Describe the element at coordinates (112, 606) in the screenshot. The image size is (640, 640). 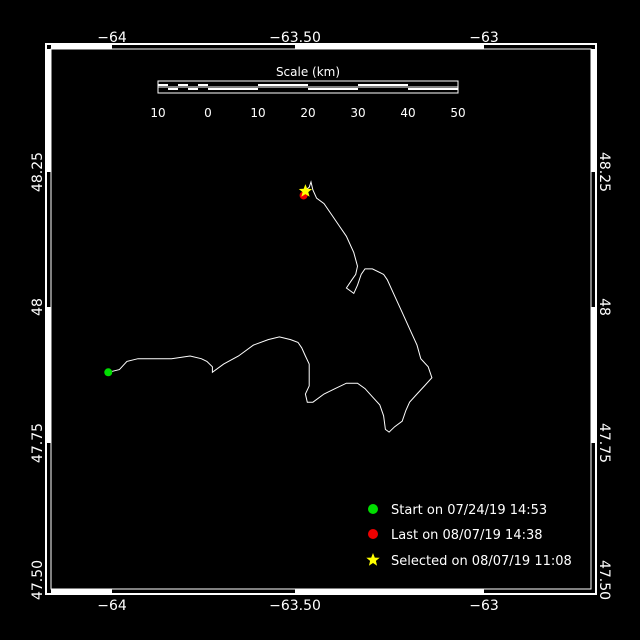
I see `lon-tick-bottom-1: −64` at that location.